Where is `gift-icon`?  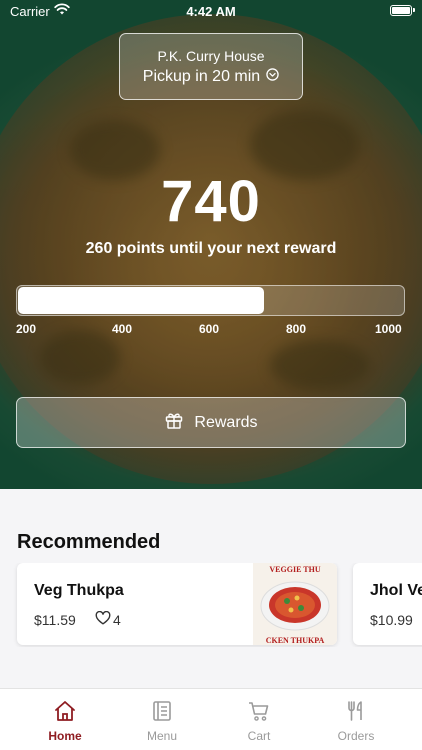
gift-icon is located at coordinates (174, 422).